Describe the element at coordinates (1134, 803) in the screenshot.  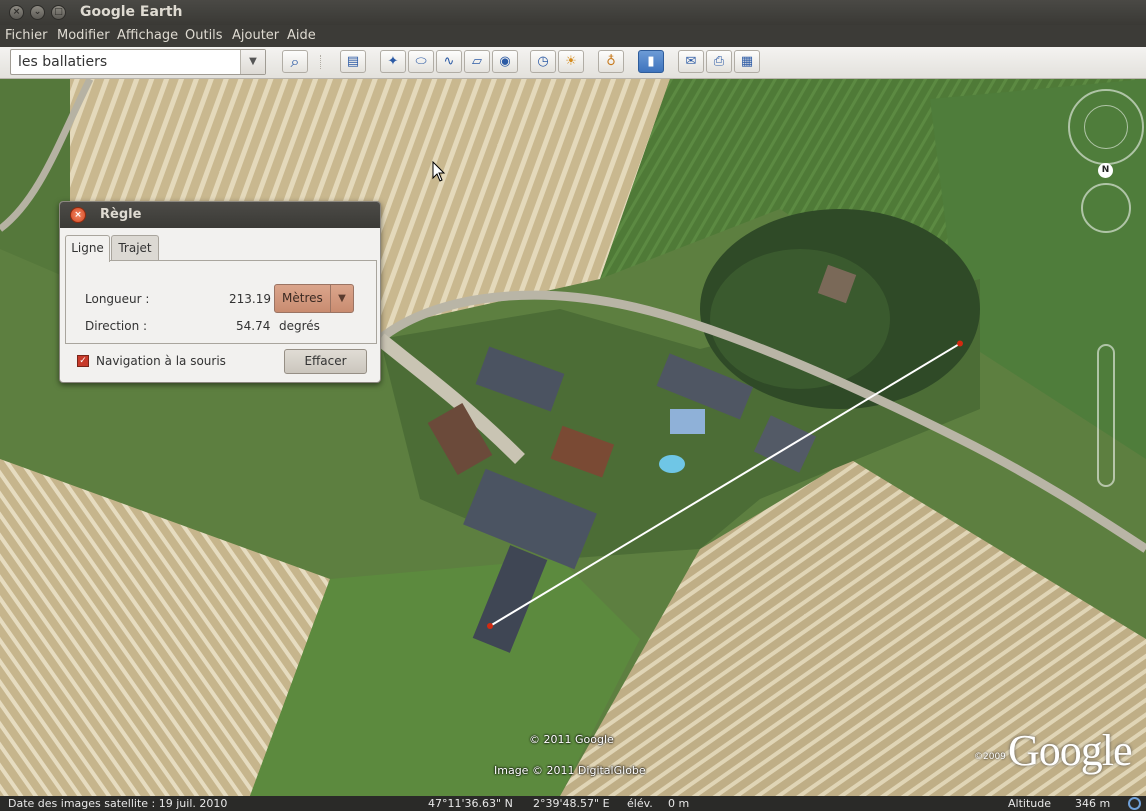
I see `streaming-icon` at that location.